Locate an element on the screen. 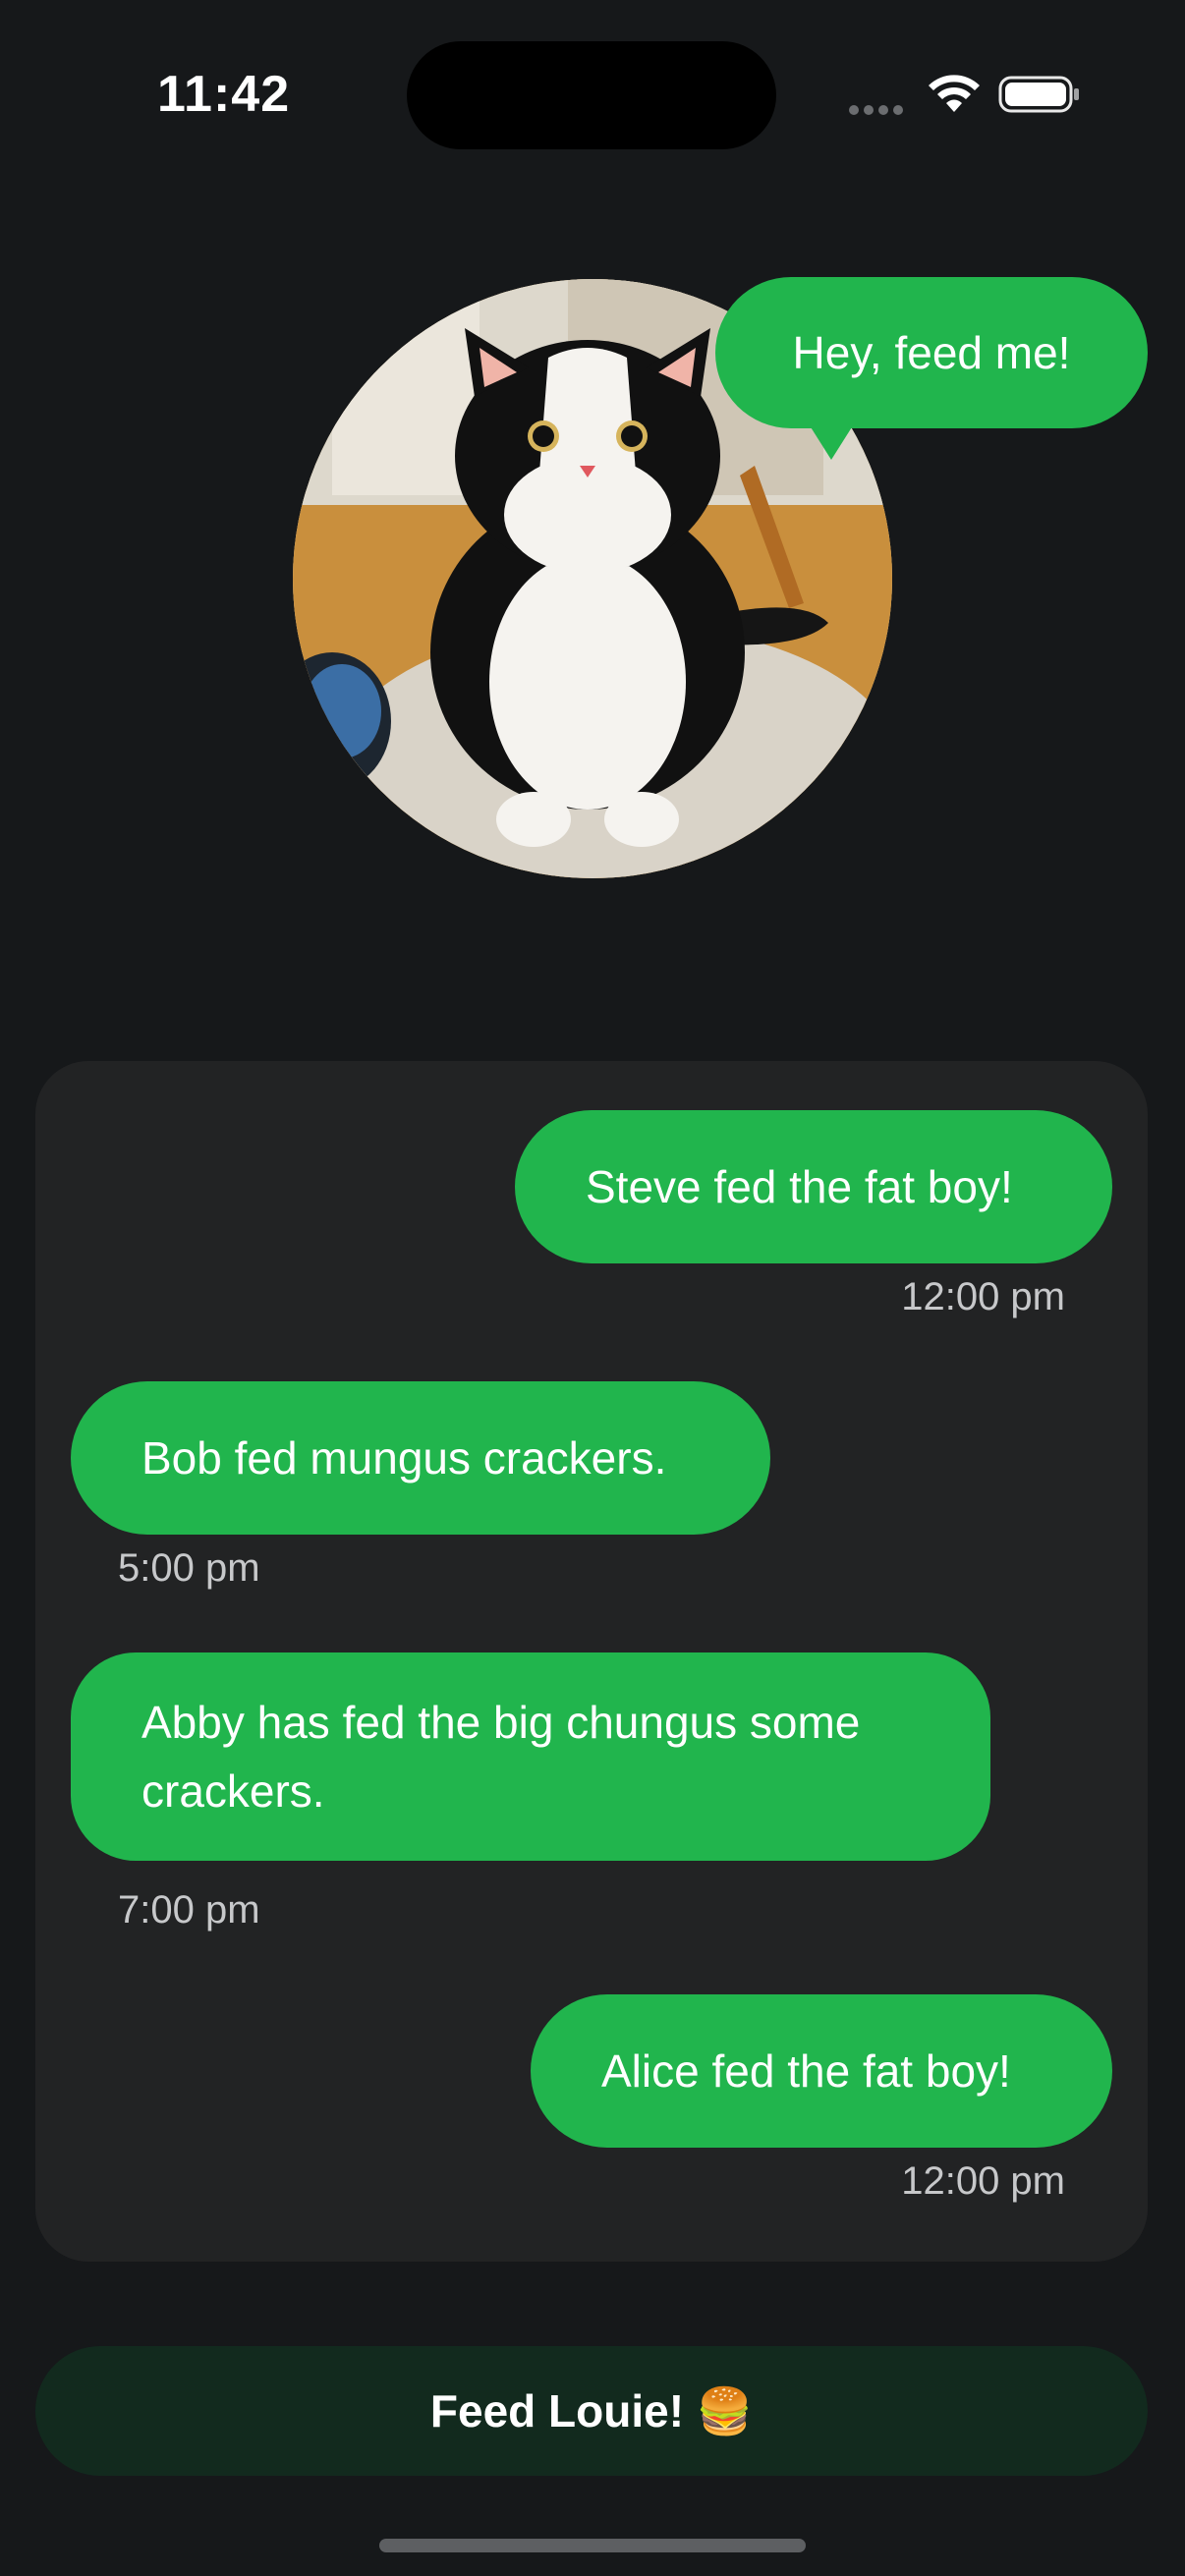  status-time: 11:42 is located at coordinates (224, 94).